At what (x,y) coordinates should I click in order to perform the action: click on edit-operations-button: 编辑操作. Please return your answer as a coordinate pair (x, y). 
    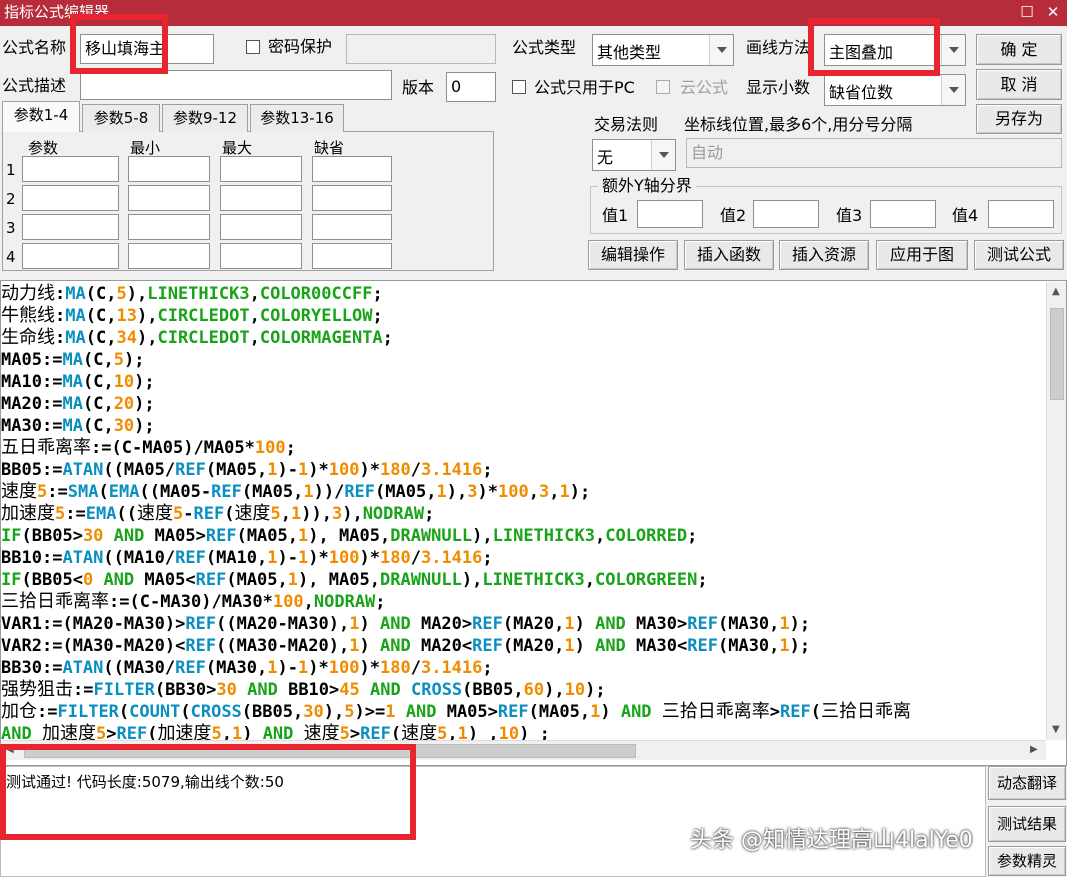
    Looking at the image, I should click on (633, 255).